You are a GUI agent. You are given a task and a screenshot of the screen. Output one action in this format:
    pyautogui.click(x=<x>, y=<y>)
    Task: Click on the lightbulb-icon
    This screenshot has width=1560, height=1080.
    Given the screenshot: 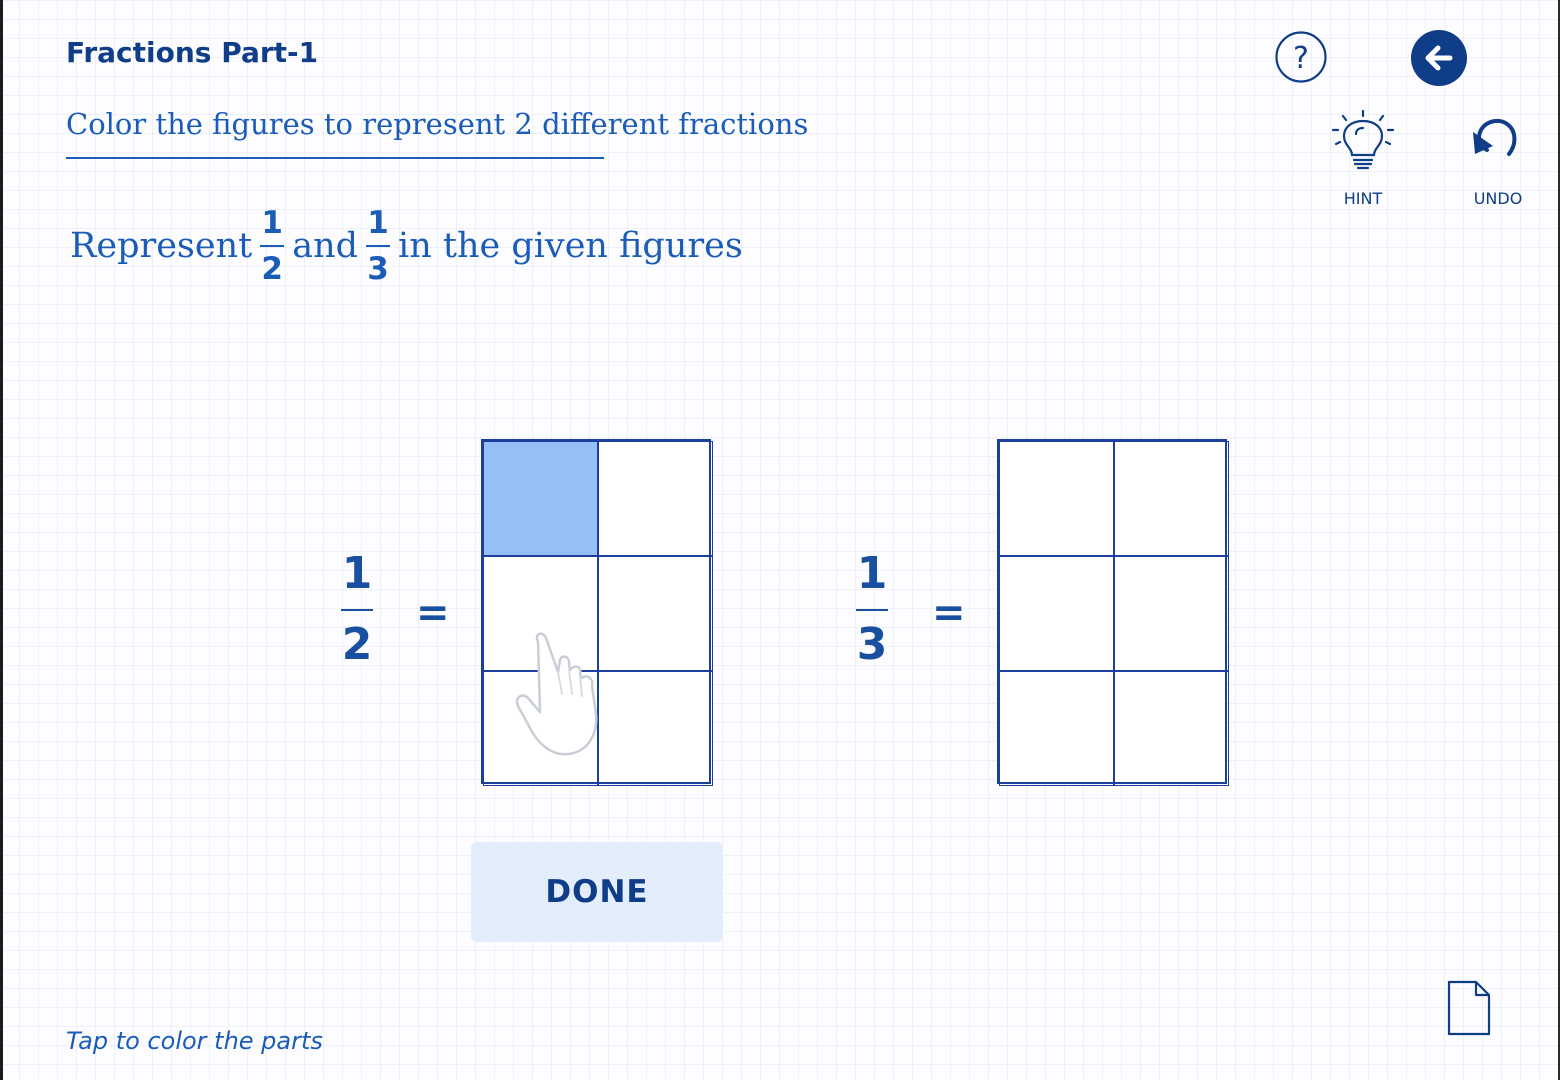 What is the action you would take?
    pyautogui.click(x=1363, y=139)
    